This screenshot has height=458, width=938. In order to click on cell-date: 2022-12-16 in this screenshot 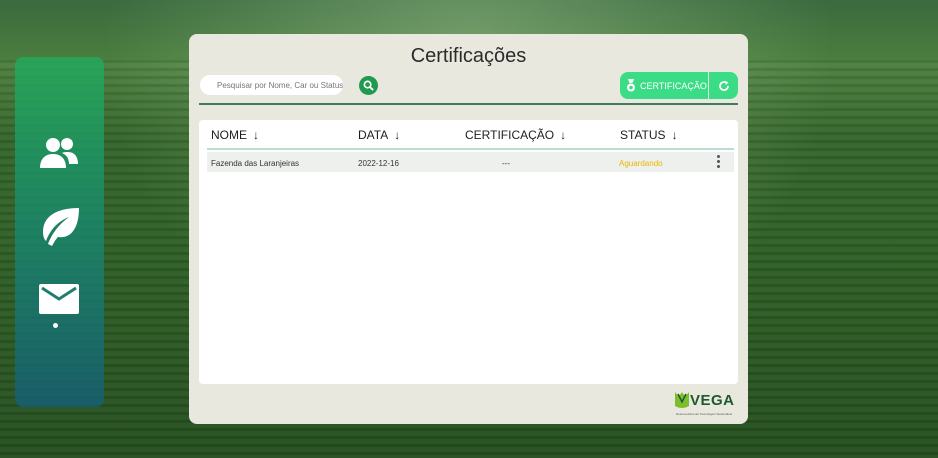, I will do `click(378, 163)`.